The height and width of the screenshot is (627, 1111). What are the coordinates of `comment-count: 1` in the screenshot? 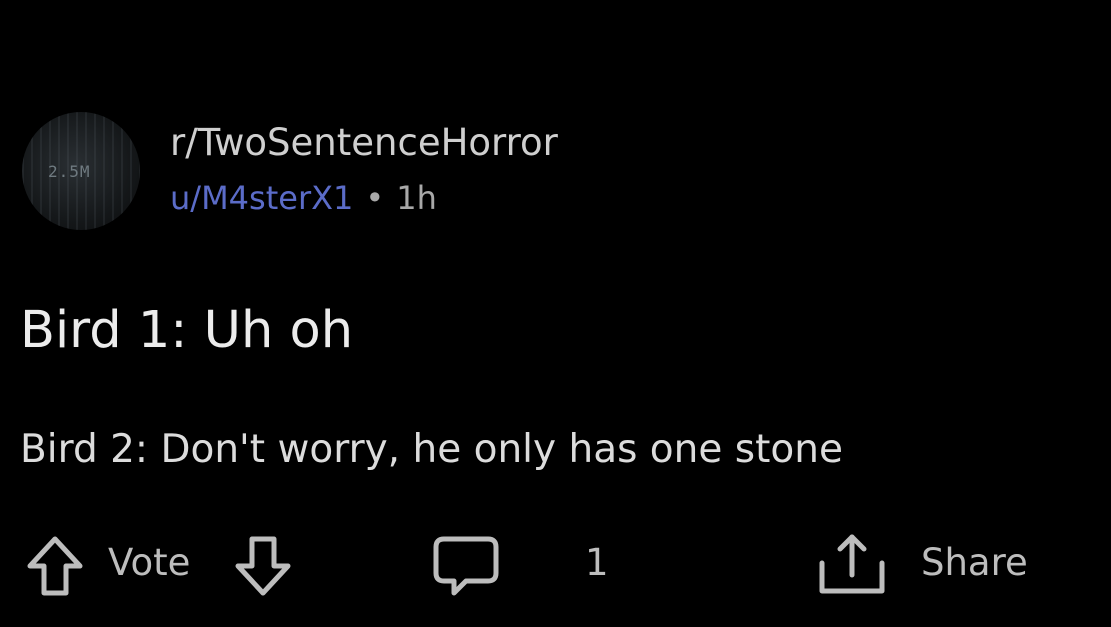 It's located at (597, 562).